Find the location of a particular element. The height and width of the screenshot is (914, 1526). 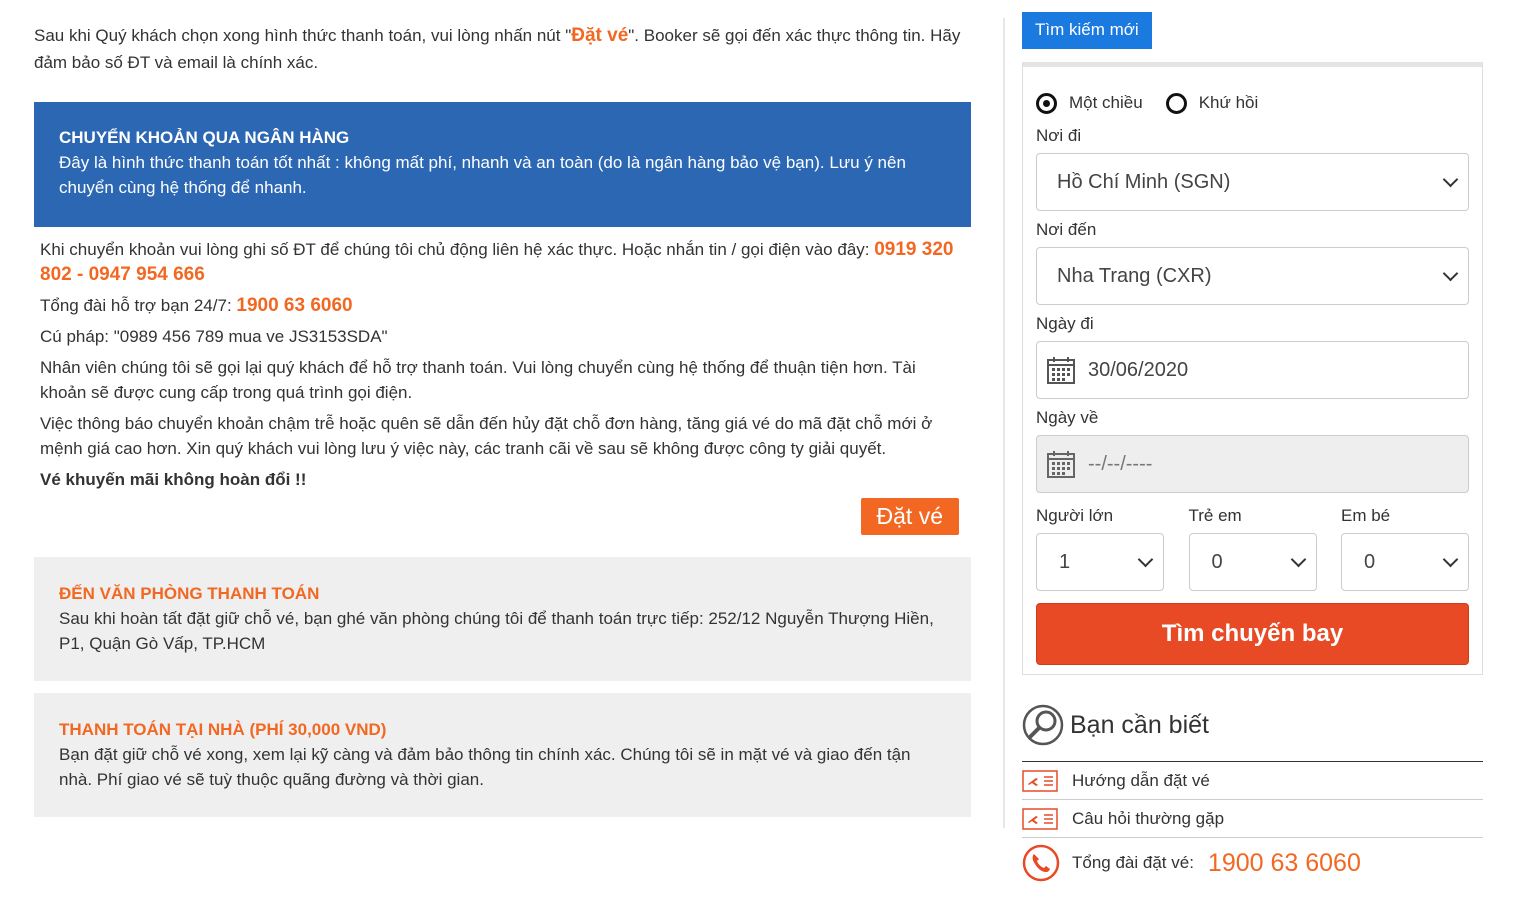

info-section-header: Bạn cần biết is located at coordinates (1252, 725).